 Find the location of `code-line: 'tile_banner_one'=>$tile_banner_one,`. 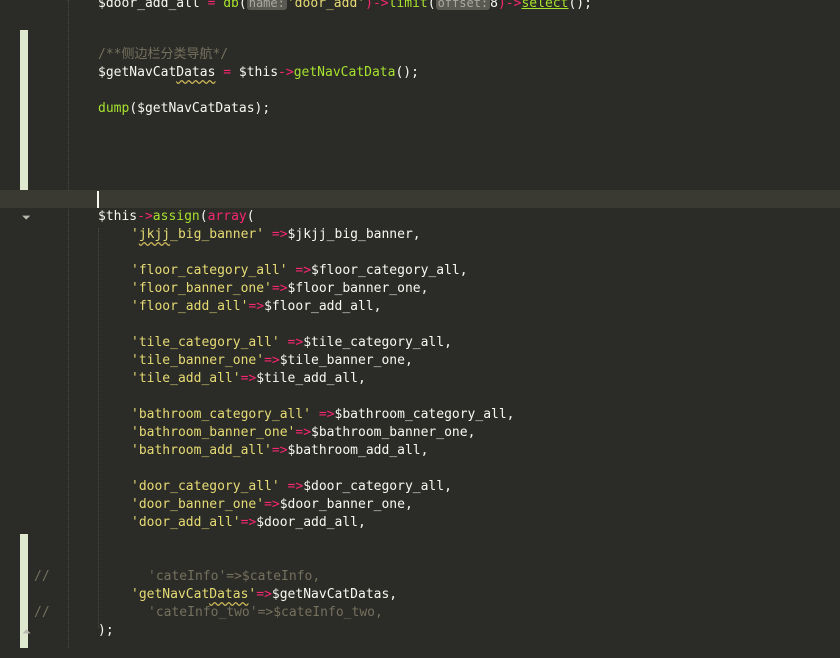

code-line: 'tile_banner_one'=>$tile_banner_one, is located at coordinates (420, 361).